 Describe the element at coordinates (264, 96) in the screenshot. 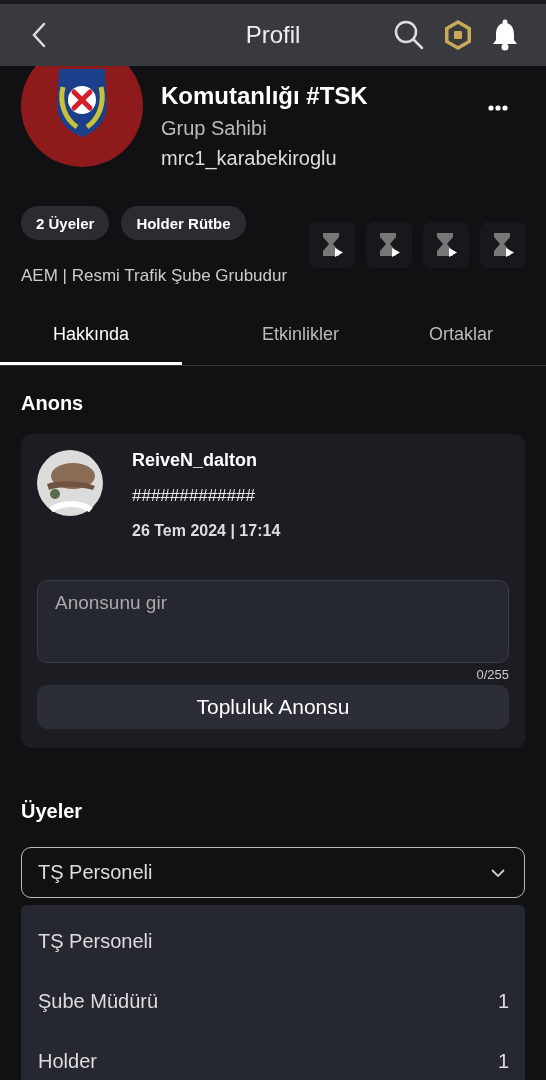

I see `group-name: Komutanlığı #TSK` at that location.